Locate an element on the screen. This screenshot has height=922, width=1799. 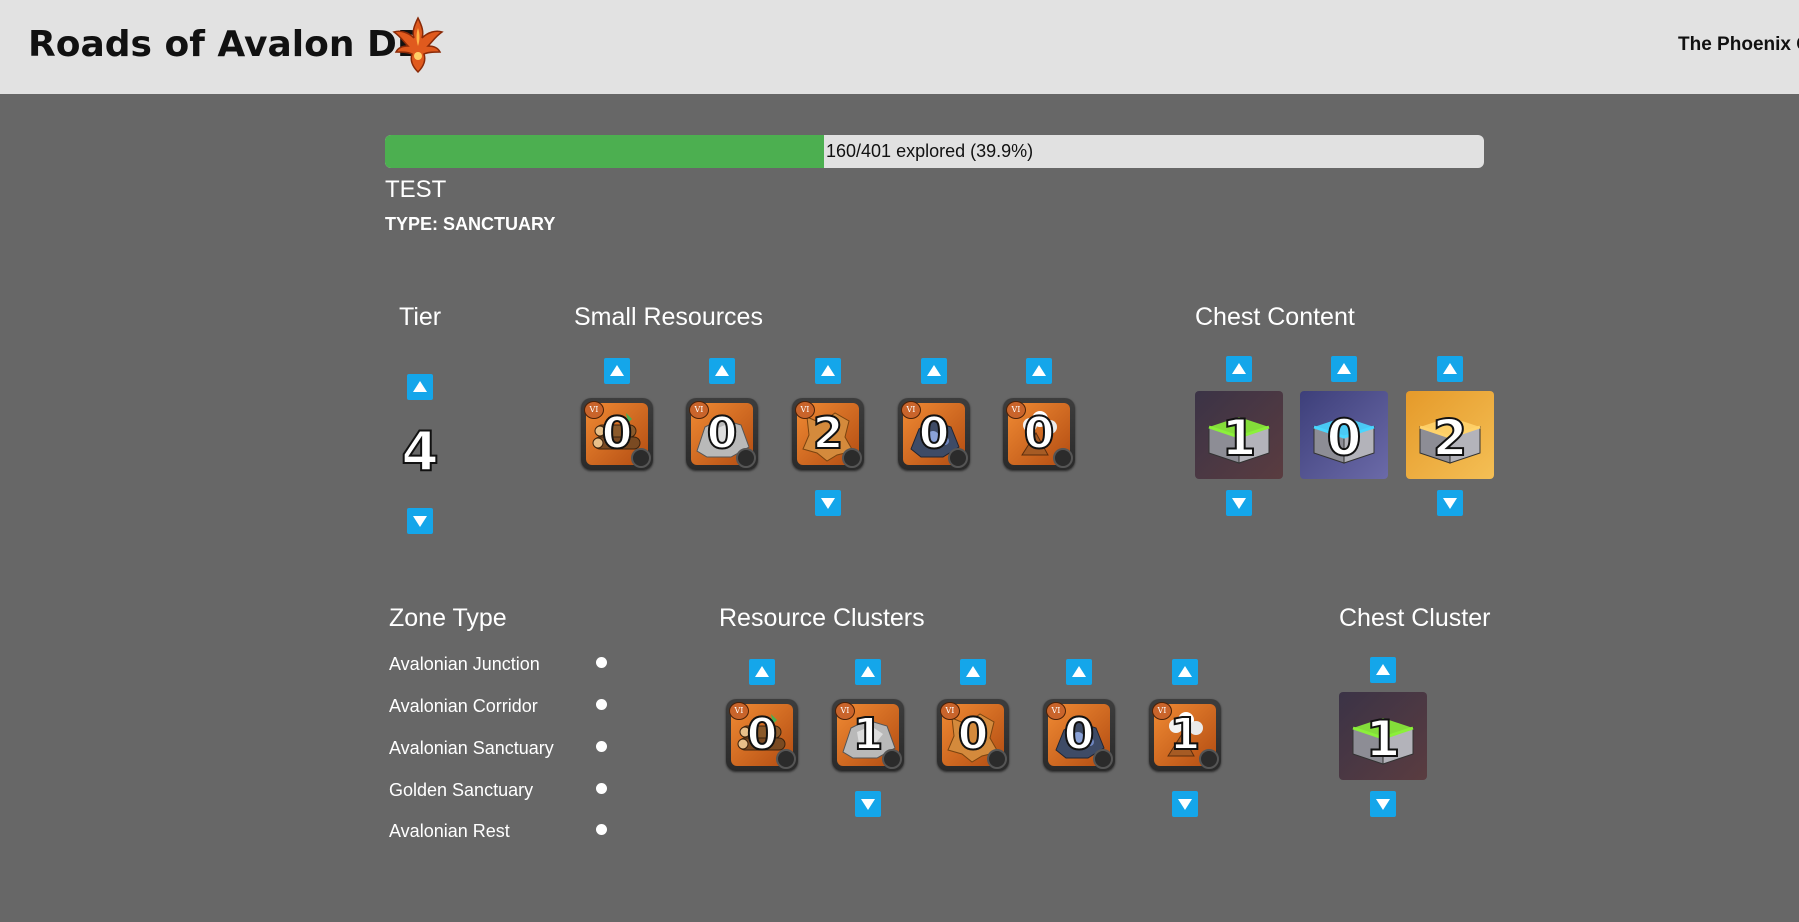
tier-title: Tier is located at coordinates (420, 317).